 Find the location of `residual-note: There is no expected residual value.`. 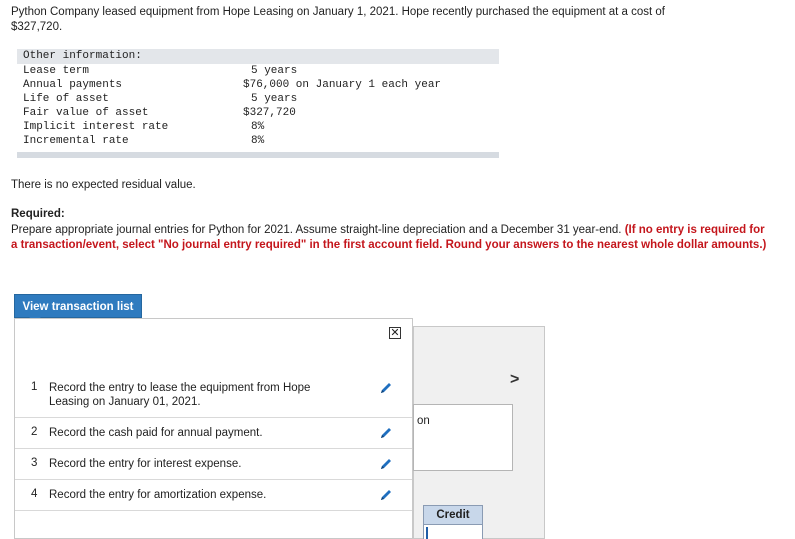

residual-note: There is no expected residual value. is located at coordinates (103, 185).